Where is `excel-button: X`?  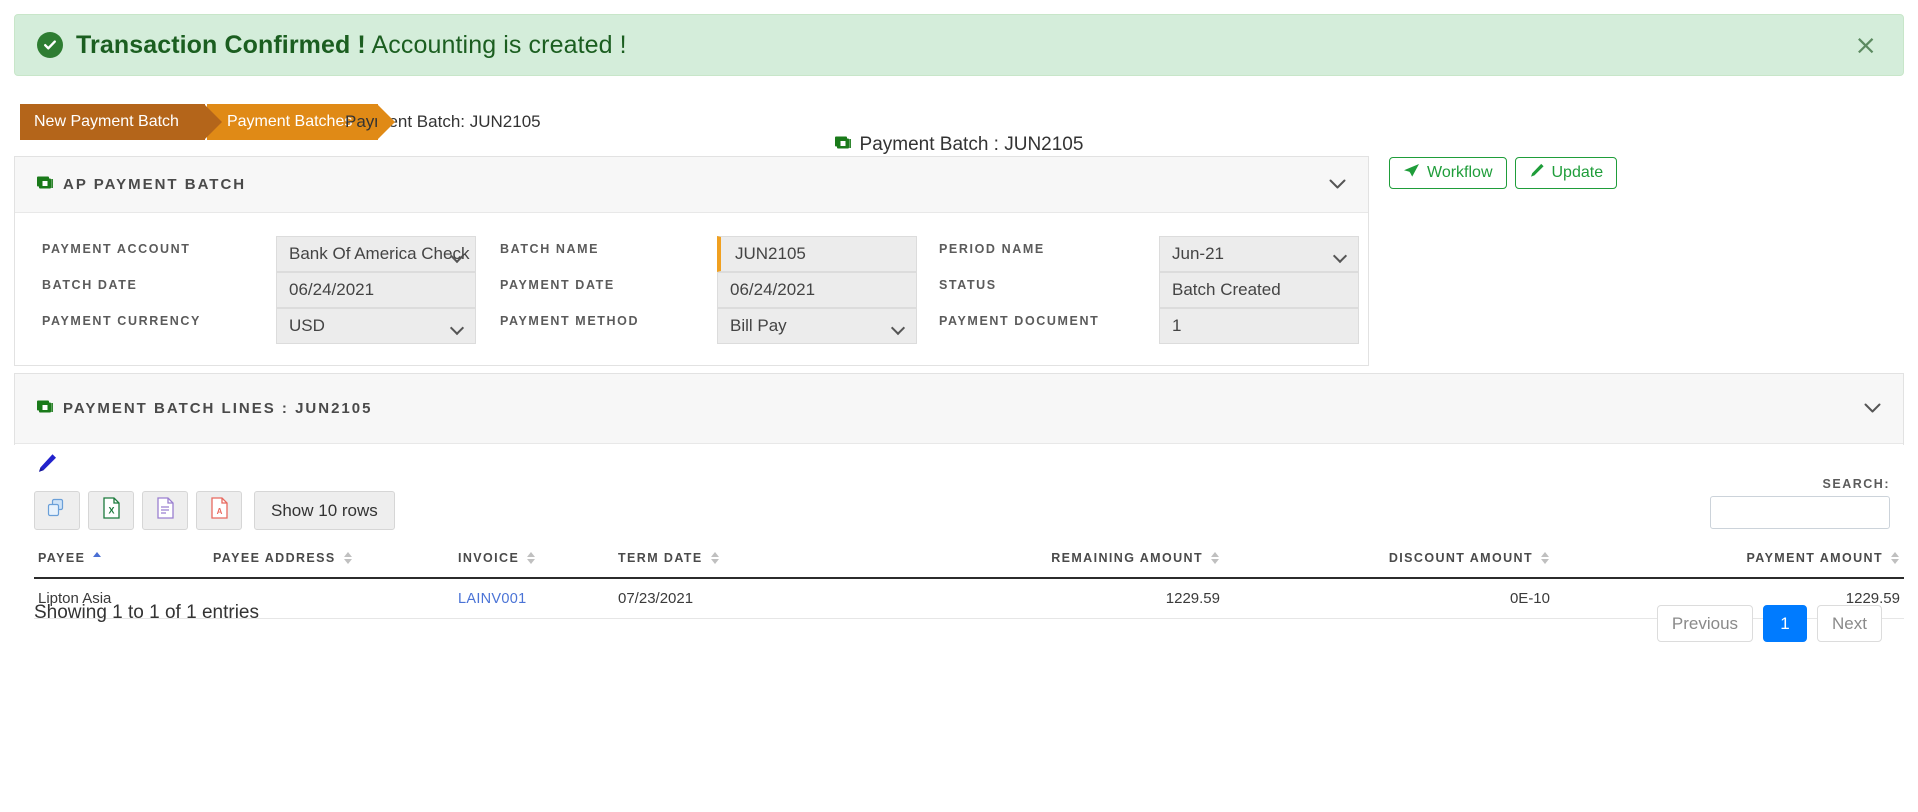 excel-button: X is located at coordinates (111, 510).